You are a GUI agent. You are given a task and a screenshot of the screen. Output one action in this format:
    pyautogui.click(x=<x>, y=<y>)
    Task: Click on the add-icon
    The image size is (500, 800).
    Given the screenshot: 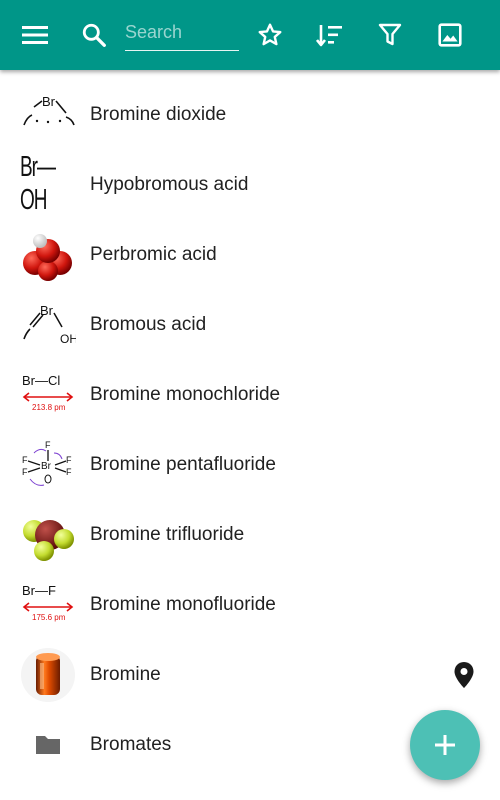 What is the action you would take?
    pyautogui.click(x=445, y=745)
    